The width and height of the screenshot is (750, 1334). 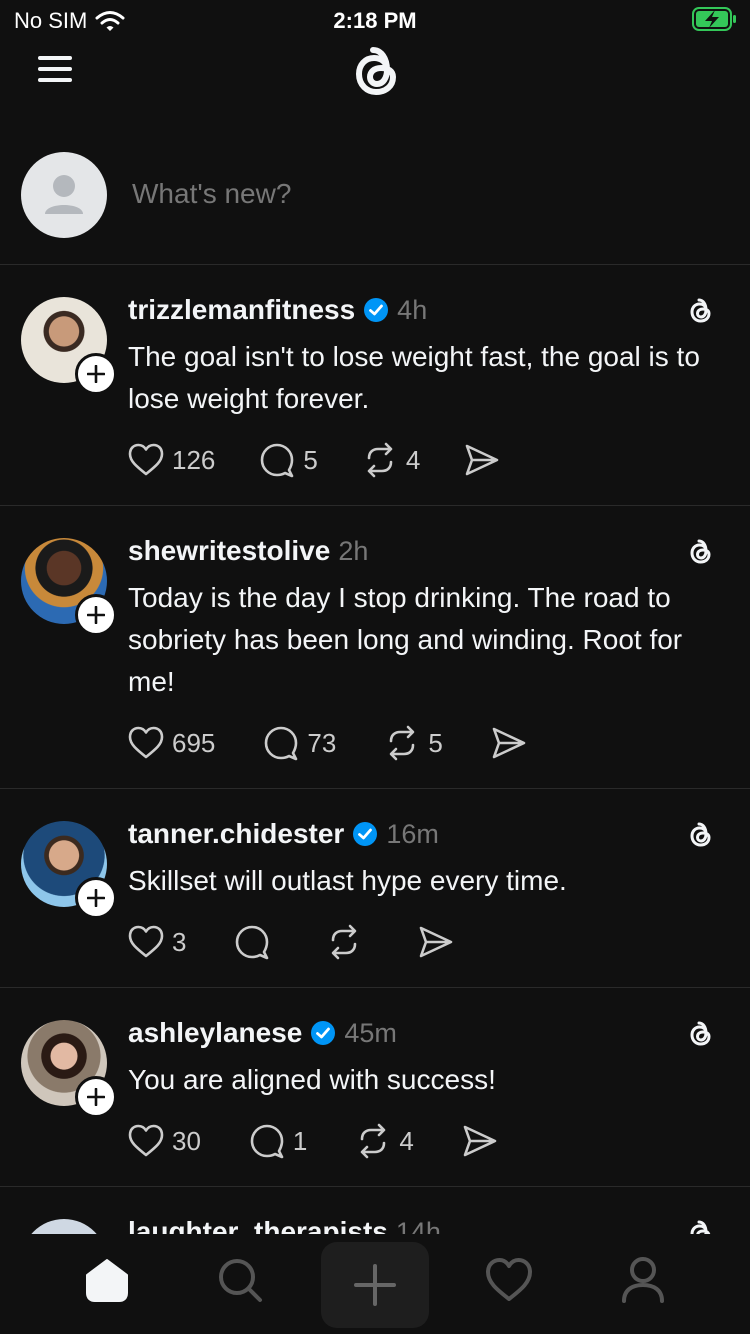 I want to click on tab-activity, so click(x=509, y=1280).